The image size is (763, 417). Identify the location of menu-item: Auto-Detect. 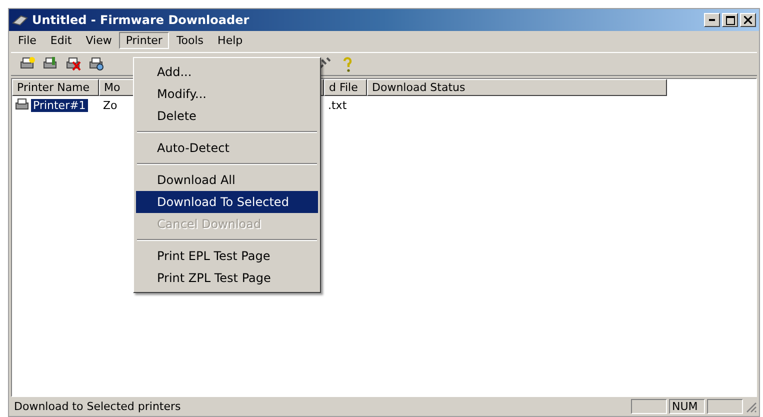
(227, 148).